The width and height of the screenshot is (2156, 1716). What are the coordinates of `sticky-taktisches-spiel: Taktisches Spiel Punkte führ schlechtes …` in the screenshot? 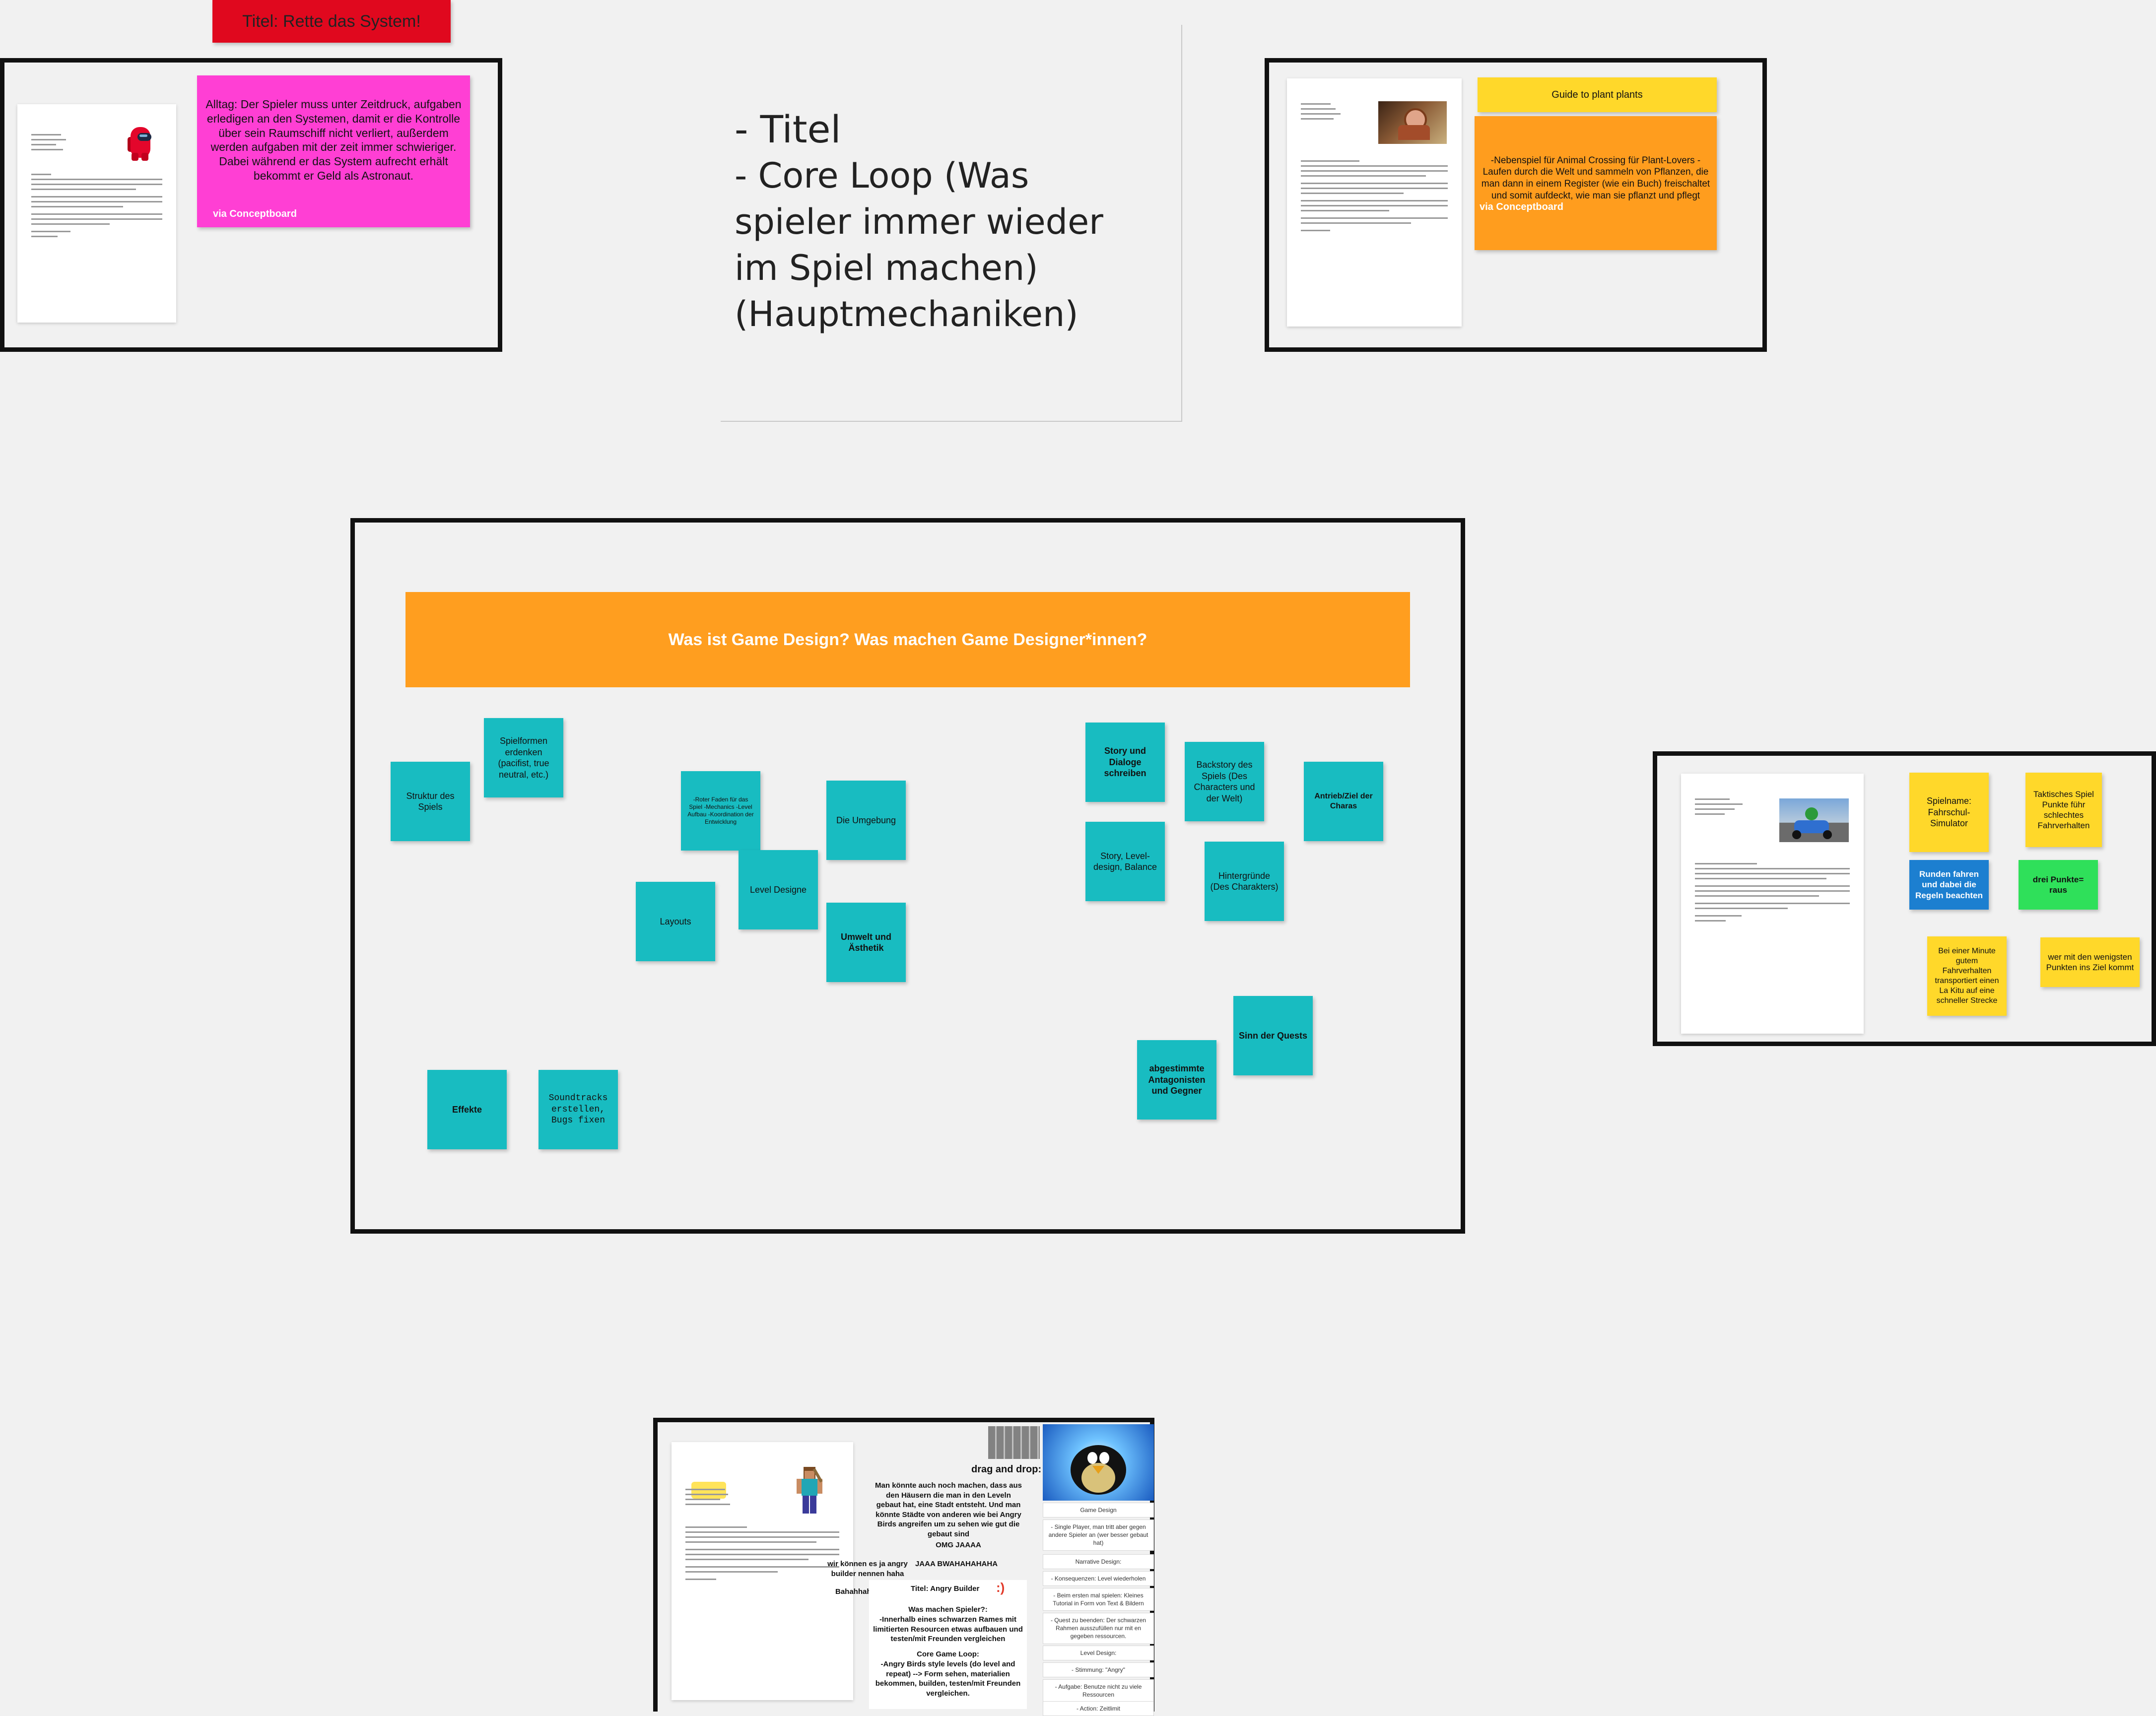 It's located at (2063, 810).